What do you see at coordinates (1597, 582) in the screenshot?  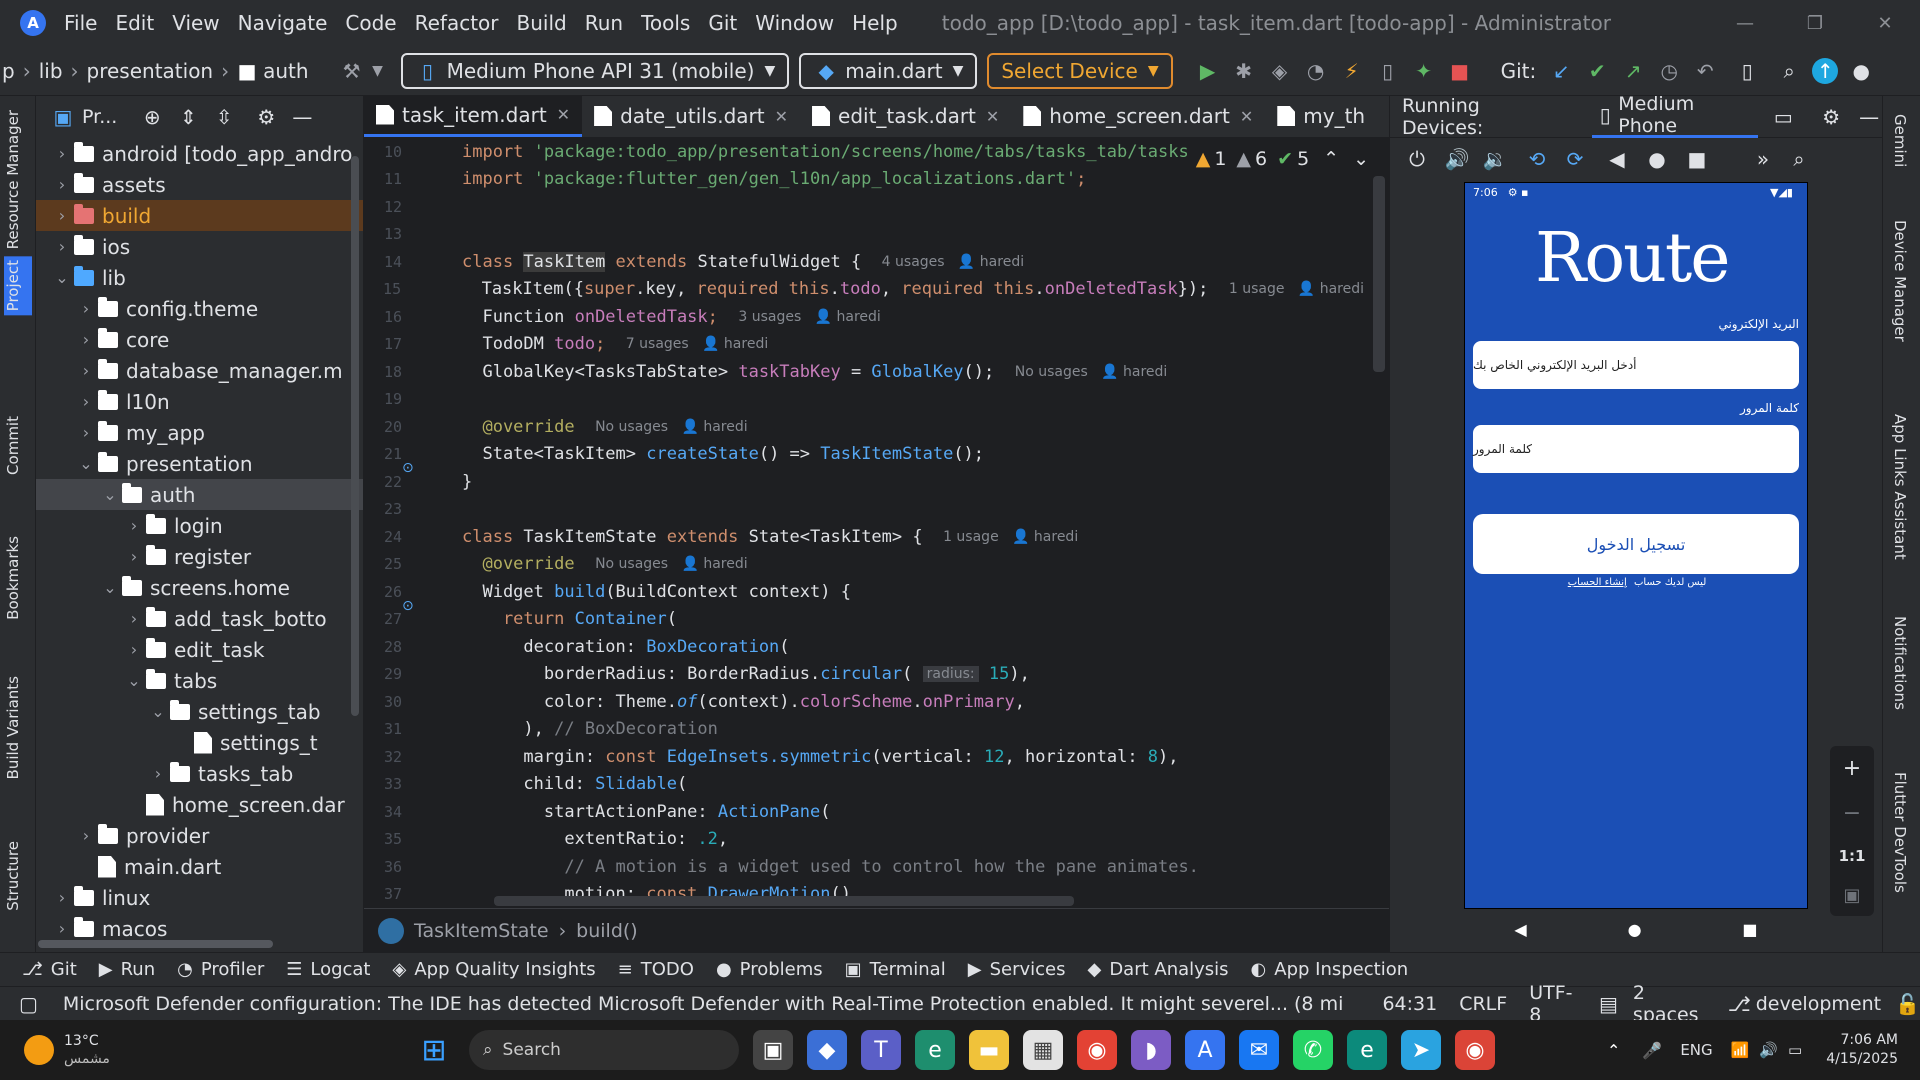 I see `signup-link: إنشاء الحساب` at bounding box center [1597, 582].